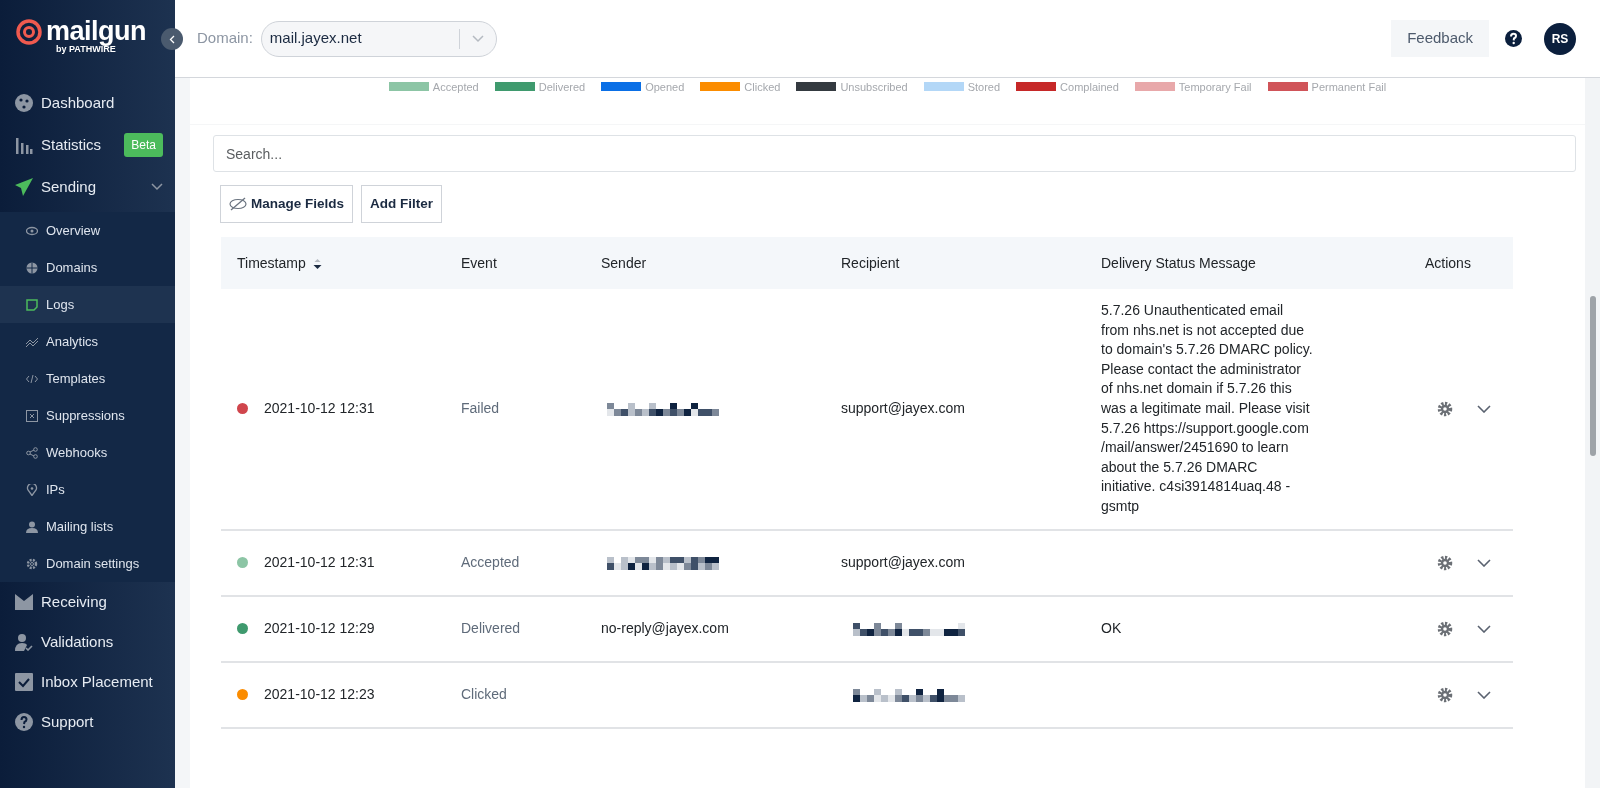 This screenshot has width=1600, height=788. I want to click on status-message: 5.7.26 Unauthenticated email from nhs.net is not accepted due to domain's 5.7.26 DMARC policy. Please contact the administrator of nhs.net domain if 5.7.26 this was a legitimate mail. Please visit 5.7.26 https://support.google.com /mail/answer/2451690 to learn about the 5.7.26 DMARC initiative. c4si3914814uaq.48 - gsmtp, so click(1207, 408).